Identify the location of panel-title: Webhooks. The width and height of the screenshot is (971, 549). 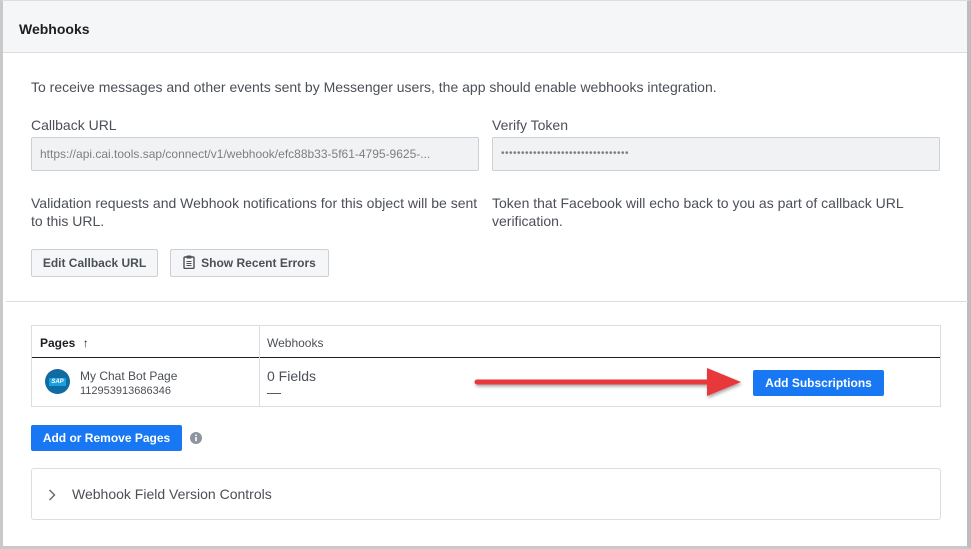
(54, 29).